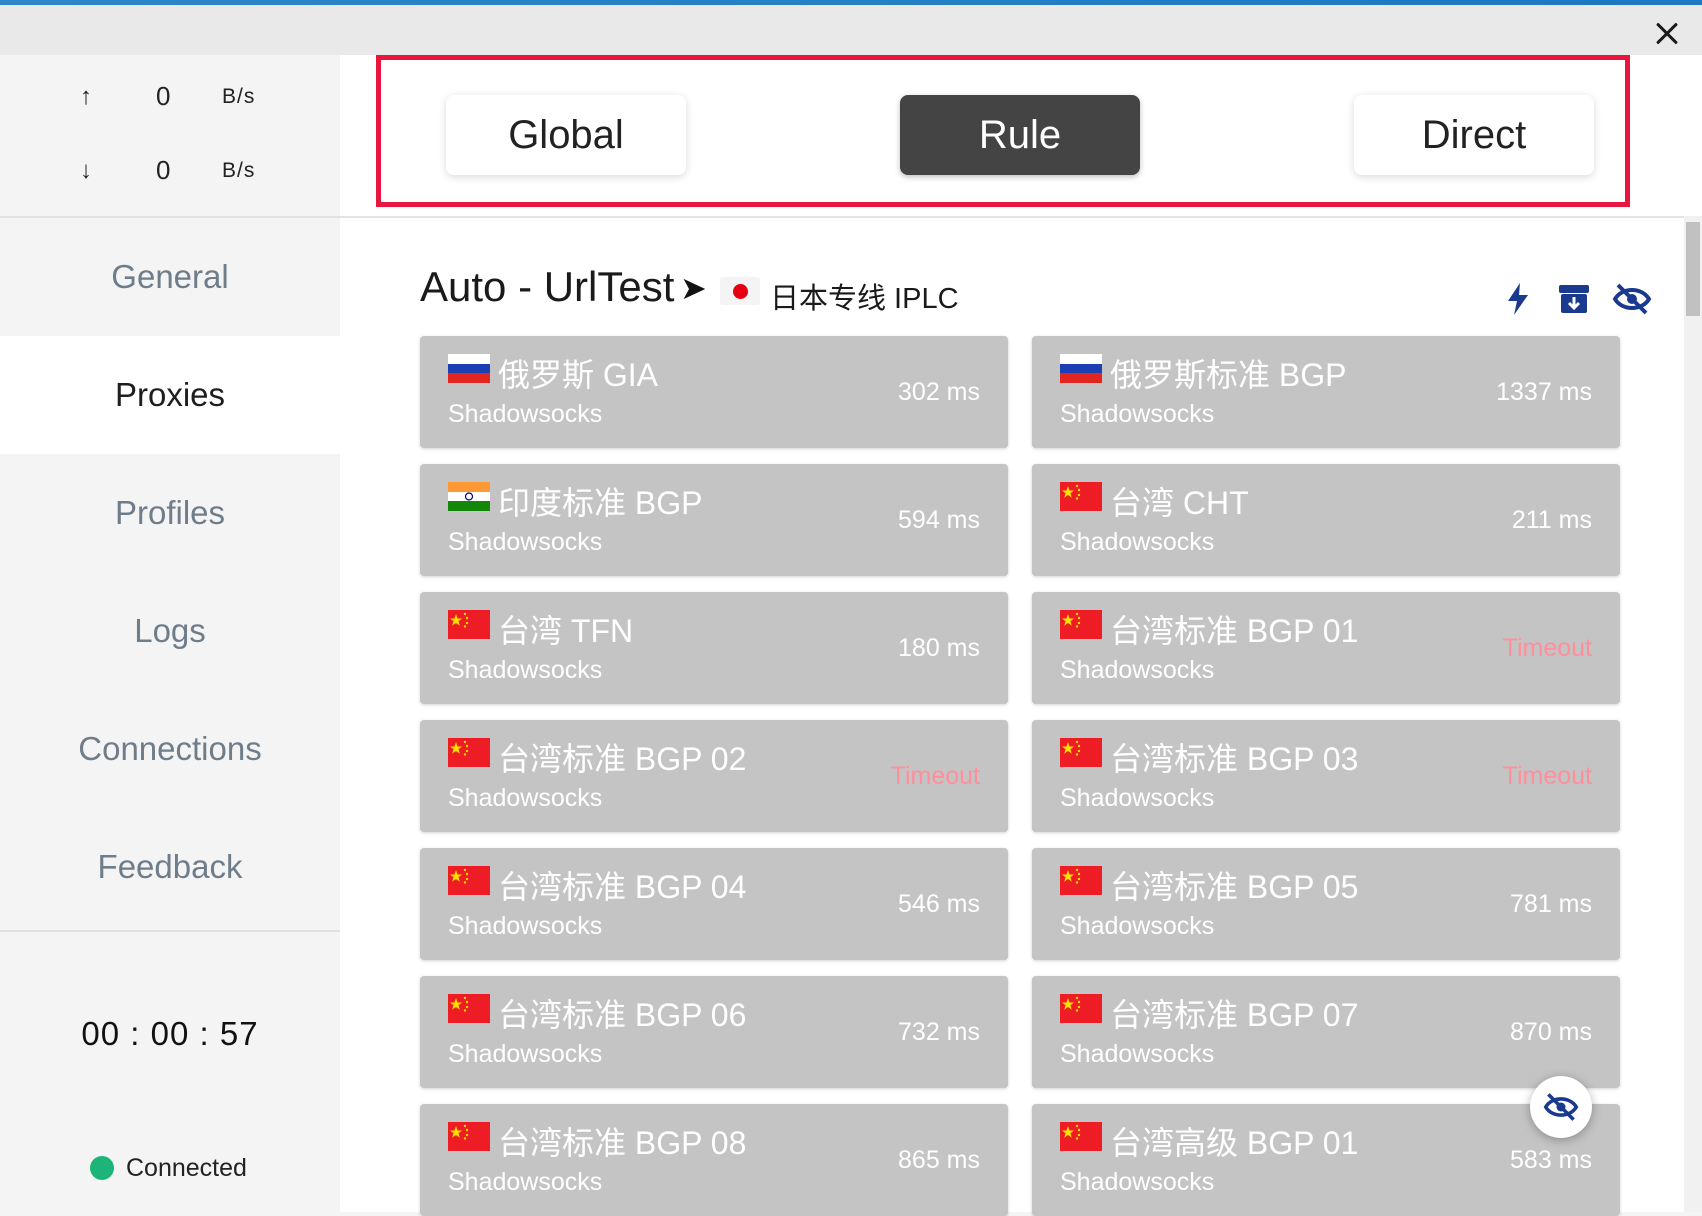 Image resolution: width=1702 pixels, height=1216 pixels. I want to click on proxy-name: 台湾 CHT, so click(1179, 503).